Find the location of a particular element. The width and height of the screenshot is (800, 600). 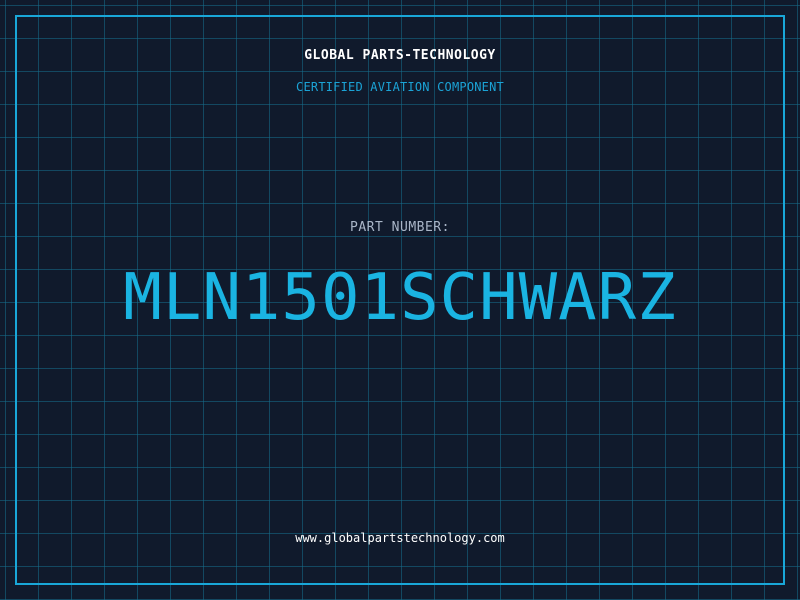

certification-subtitle: CERTIFIED AVIATION COMPONENT is located at coordinates (400, 87).